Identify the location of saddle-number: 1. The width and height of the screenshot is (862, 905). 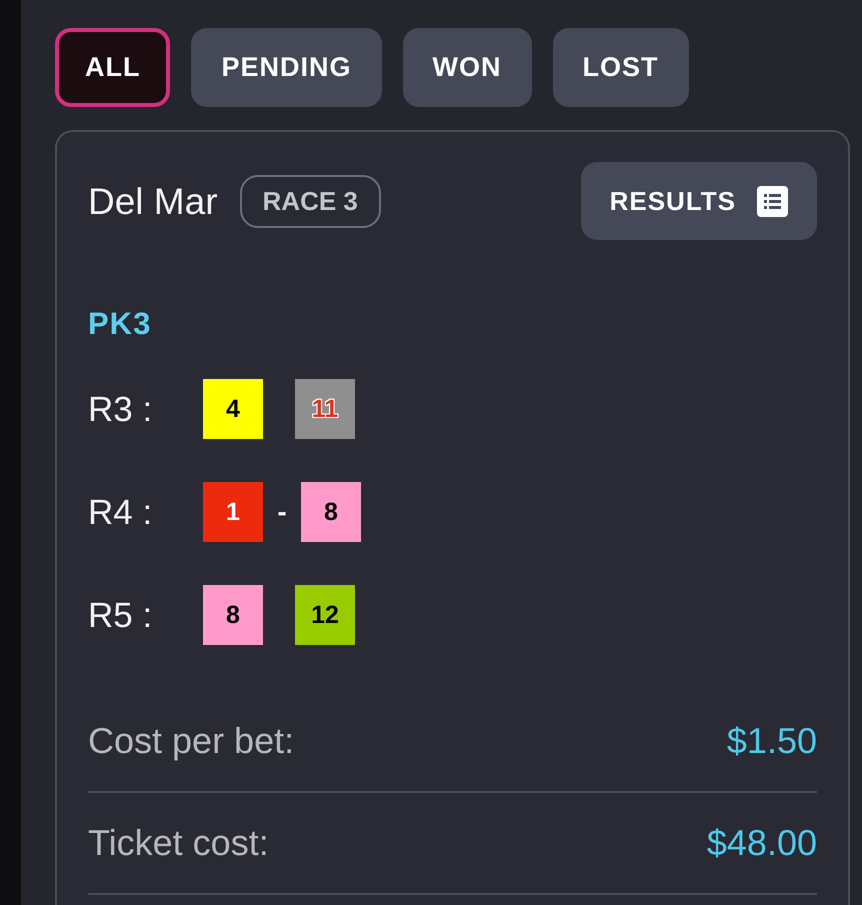
(233, 512).